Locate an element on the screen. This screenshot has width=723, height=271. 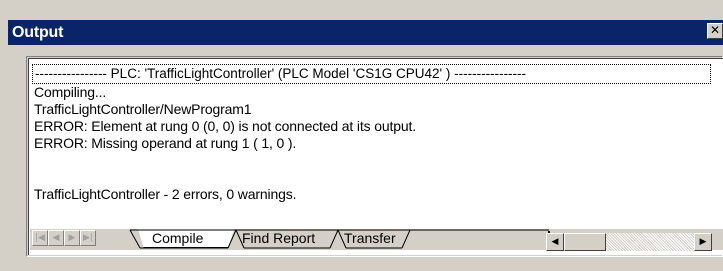
scrollbar-thumb is located at coordinates (585, 242).